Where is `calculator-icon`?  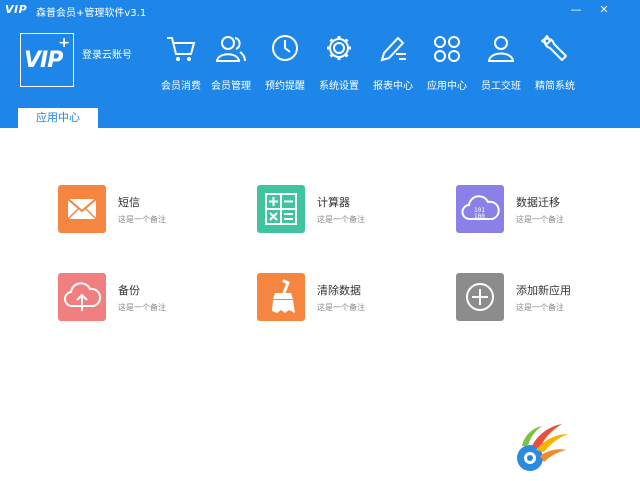 calculator-icon is located at coordinates (281, 209).